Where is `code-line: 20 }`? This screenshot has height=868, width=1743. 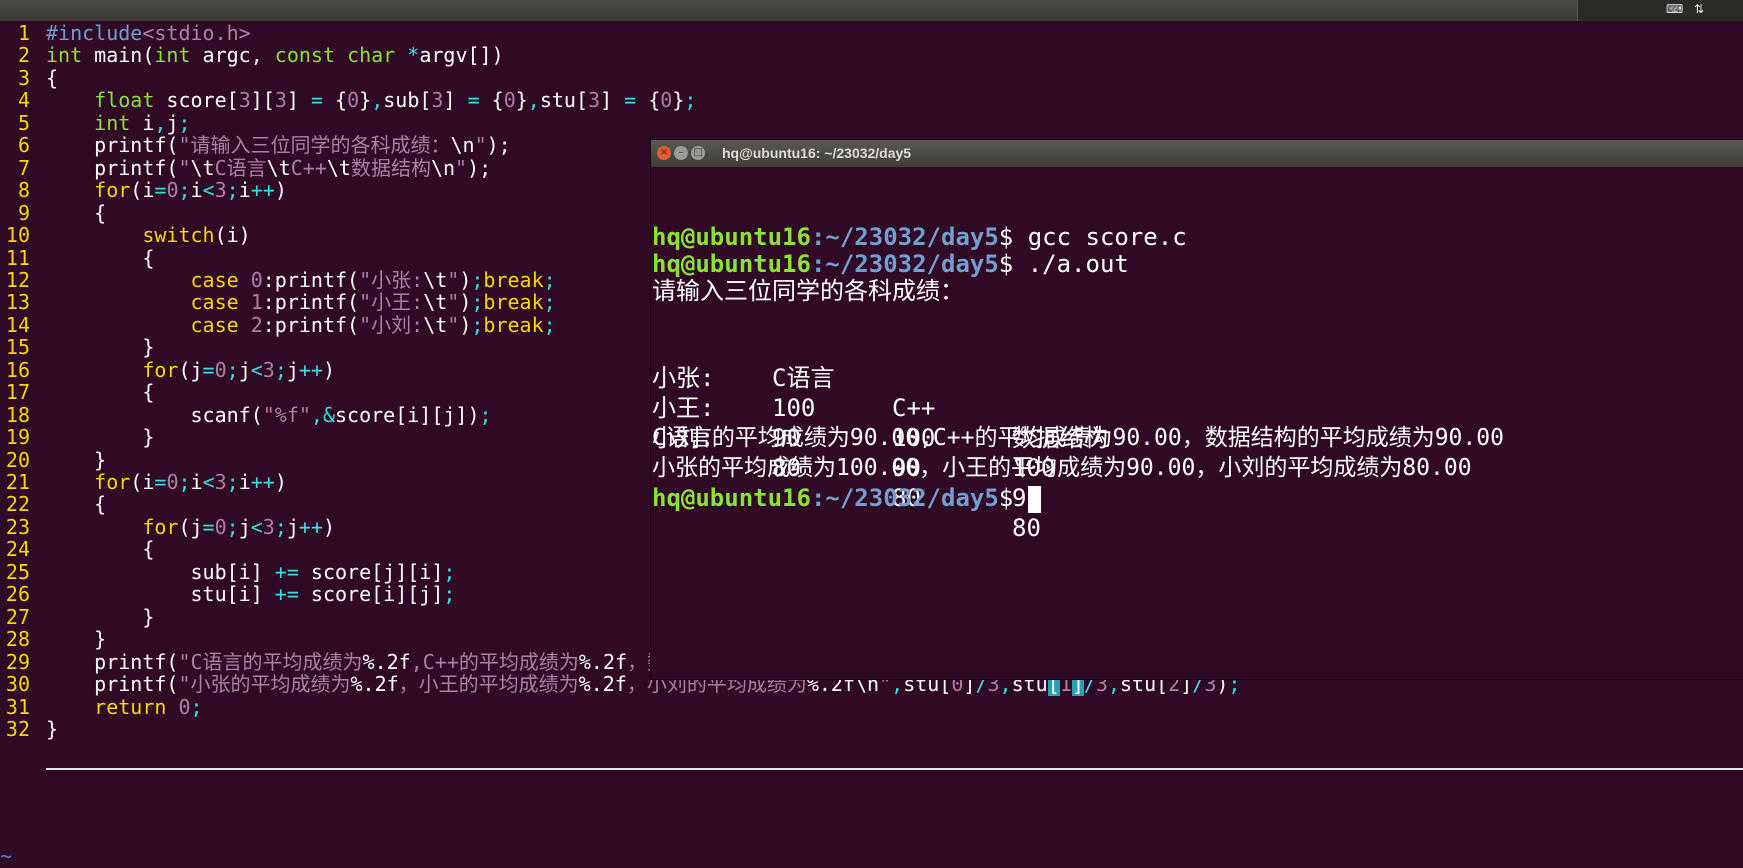 code-line: 20 } is located at coordinates (53, 460).